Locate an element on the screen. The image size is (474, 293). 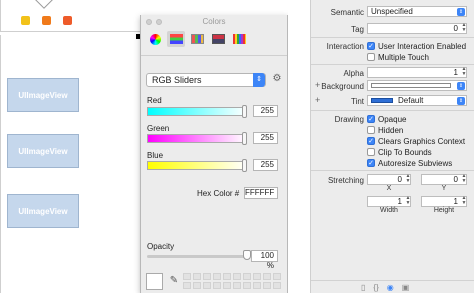
blue-label: Blue is located at coordinates (155, 155).